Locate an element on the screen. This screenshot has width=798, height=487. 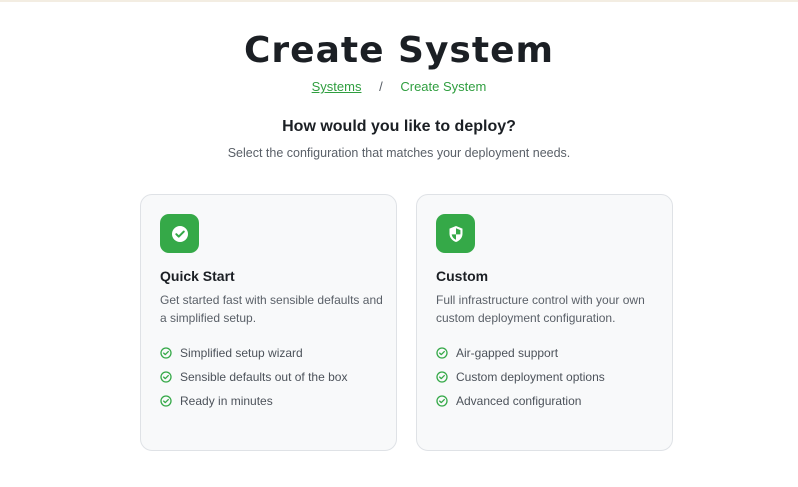
feature-item: Custom deployment options is located at coordinates (544, 377).